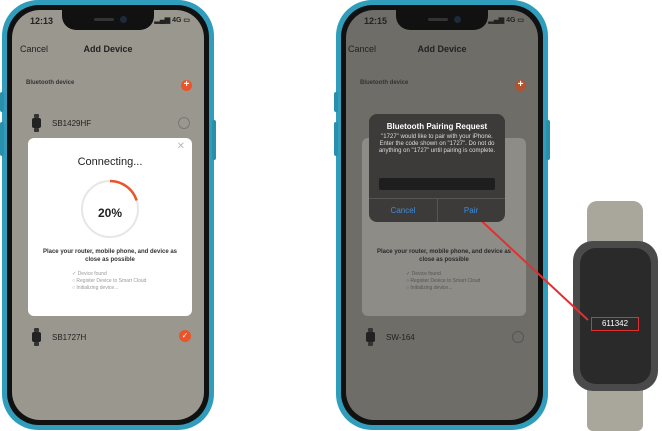 The image size is (662, 431). Describe the element at coordinates (108, 23) in the screenshot. I see `status-bar: 12:13 ▂▄▆ 4G ▭` at that location.